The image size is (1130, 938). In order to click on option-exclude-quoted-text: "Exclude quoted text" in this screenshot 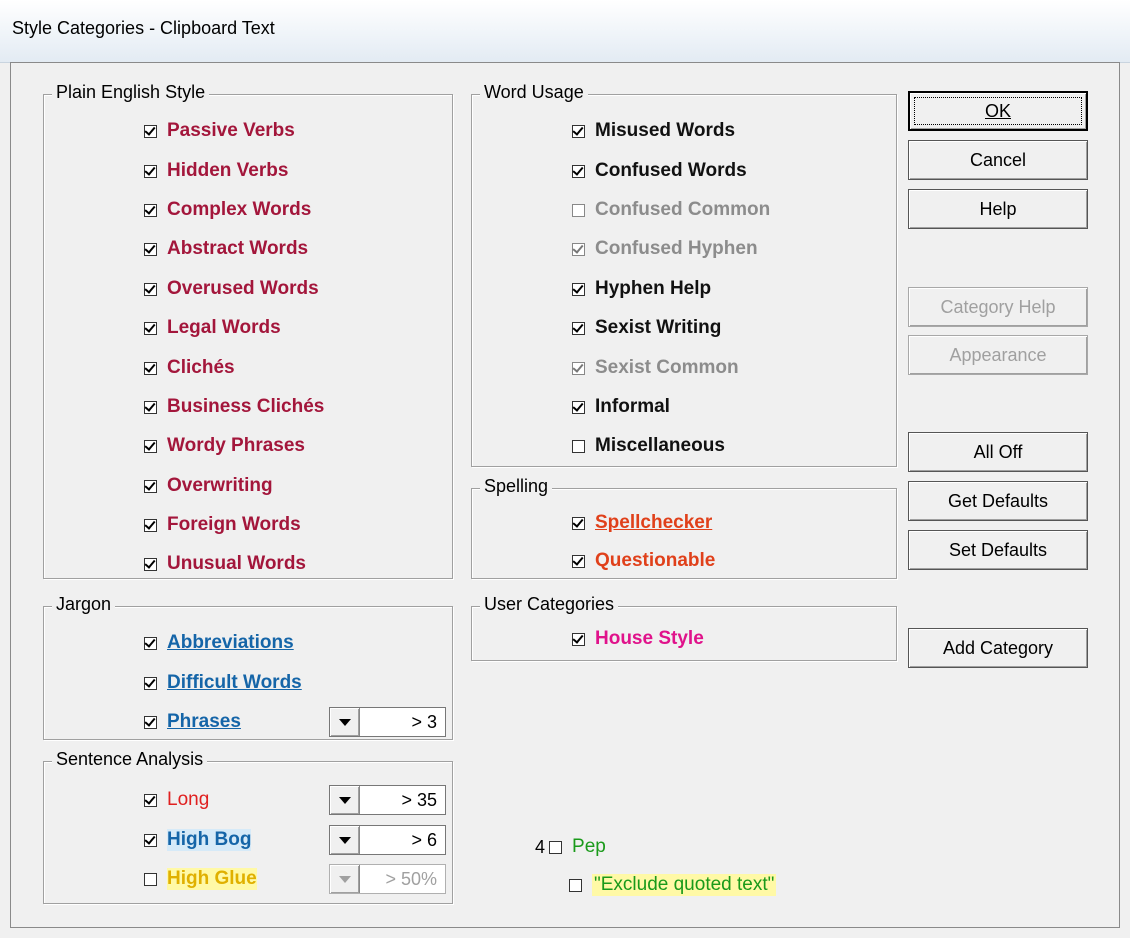, I will do `click(673, 885)`.